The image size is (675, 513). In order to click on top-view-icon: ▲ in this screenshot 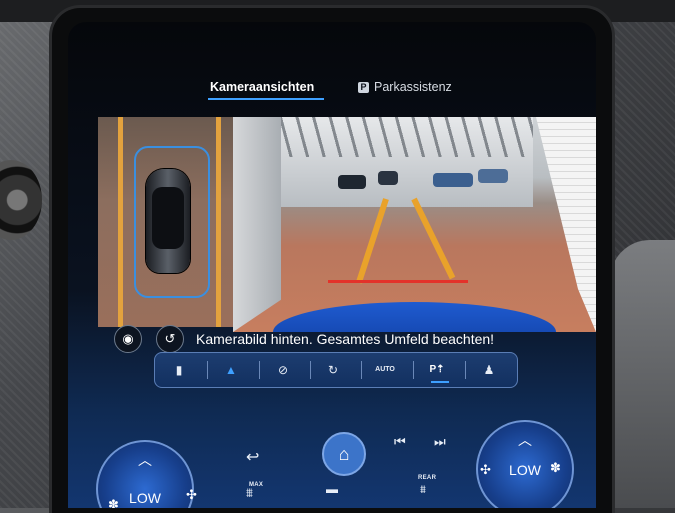, I will do `click(231, 370)`.